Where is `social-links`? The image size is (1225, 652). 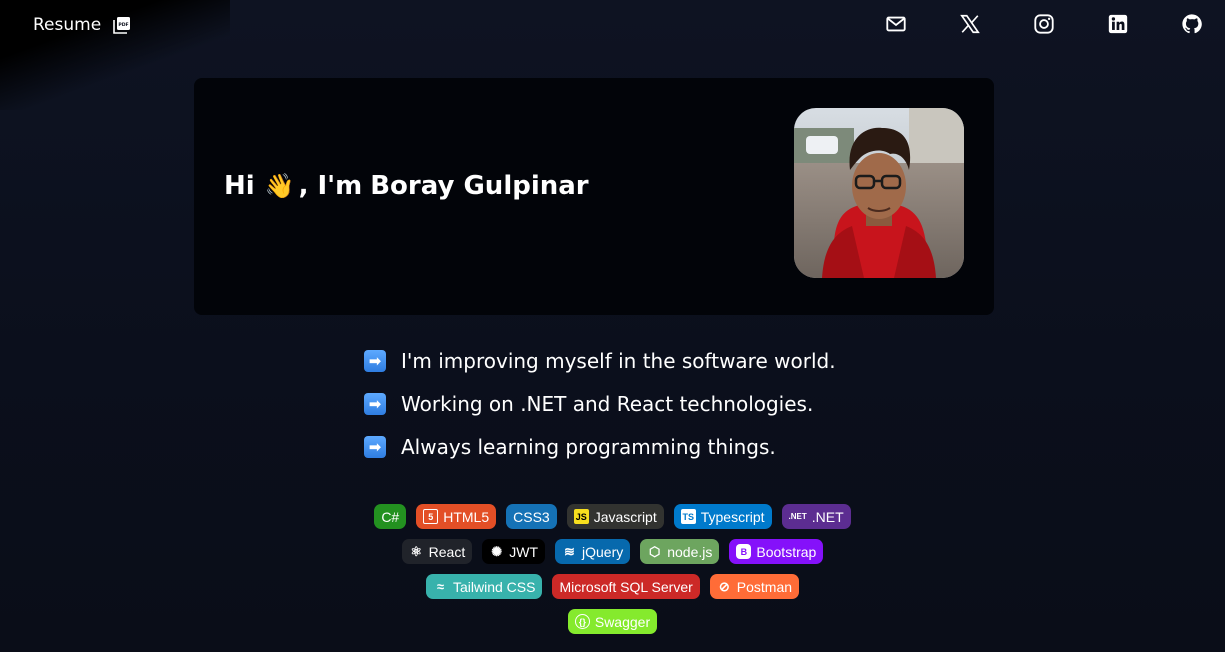
social-links is located at coordinates (1044, 24).